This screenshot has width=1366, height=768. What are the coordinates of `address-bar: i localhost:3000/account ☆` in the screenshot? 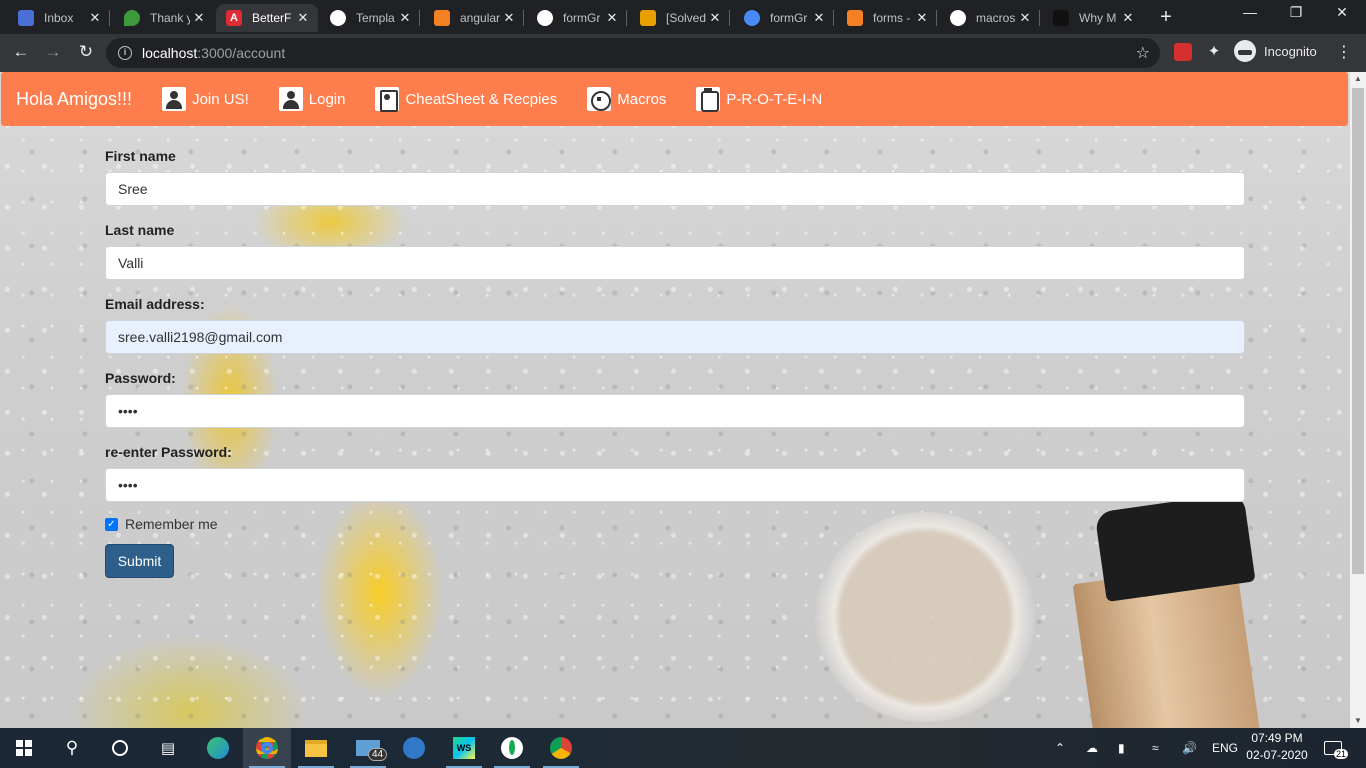 It's located at (633, 53).